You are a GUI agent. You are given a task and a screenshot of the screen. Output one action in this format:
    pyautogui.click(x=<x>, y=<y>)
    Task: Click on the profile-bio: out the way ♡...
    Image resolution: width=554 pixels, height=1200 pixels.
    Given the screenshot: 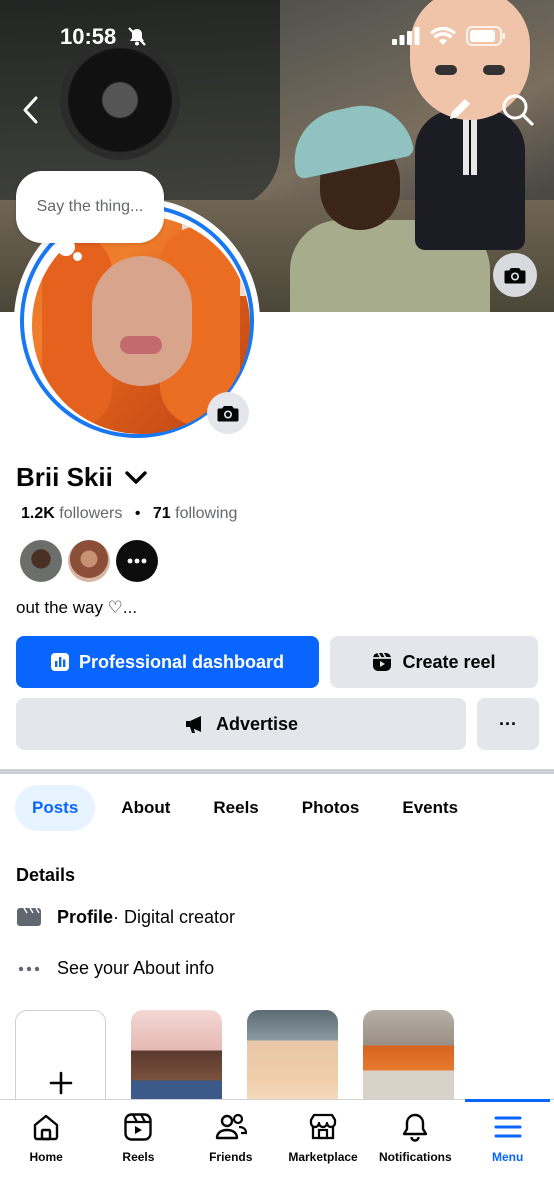 What is the action you would take?
    pyautogui.click(x=77, y=607)
    